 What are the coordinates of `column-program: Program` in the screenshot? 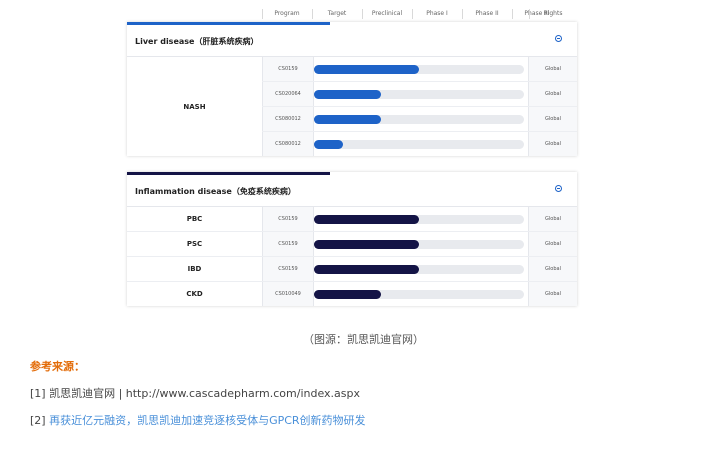 It's located at (287, 13).